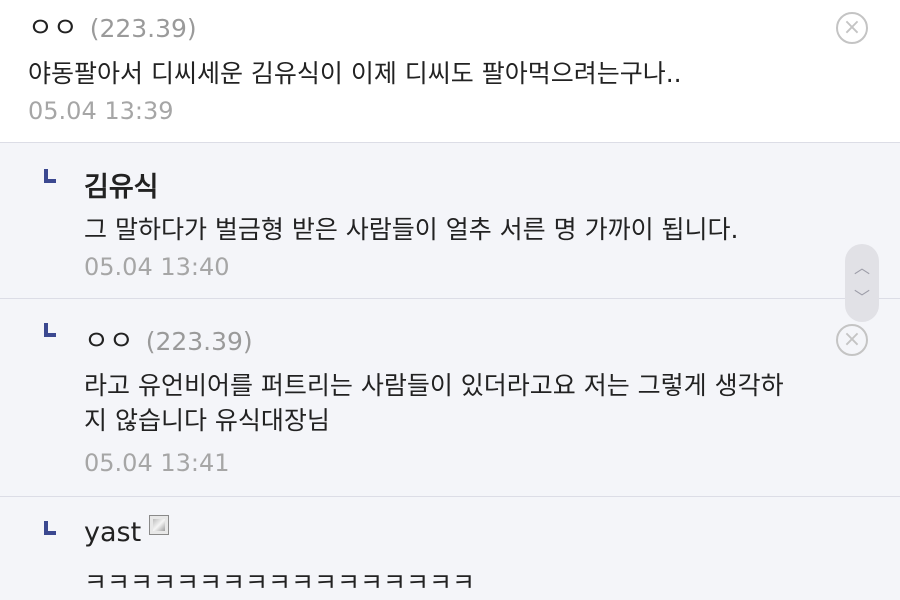 The image size is (900, 600). I want to click on scroll-controls: ︿ ﹀, so click(862, 283).